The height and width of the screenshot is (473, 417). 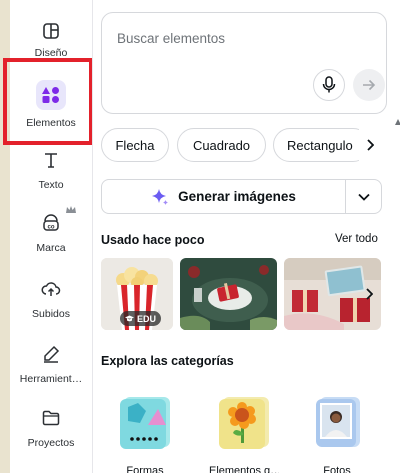 I want to click on categories-title: Explora las categorías, so click(x=167, y=361).